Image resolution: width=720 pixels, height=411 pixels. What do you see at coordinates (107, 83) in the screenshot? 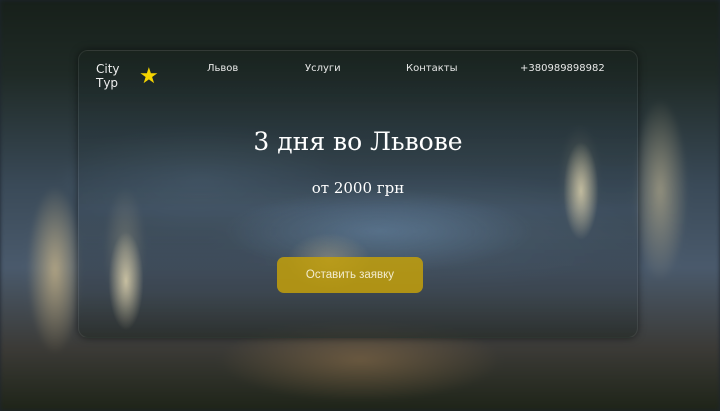
I see `logo-text-tur: Тур` at bounding box center [107, 83].